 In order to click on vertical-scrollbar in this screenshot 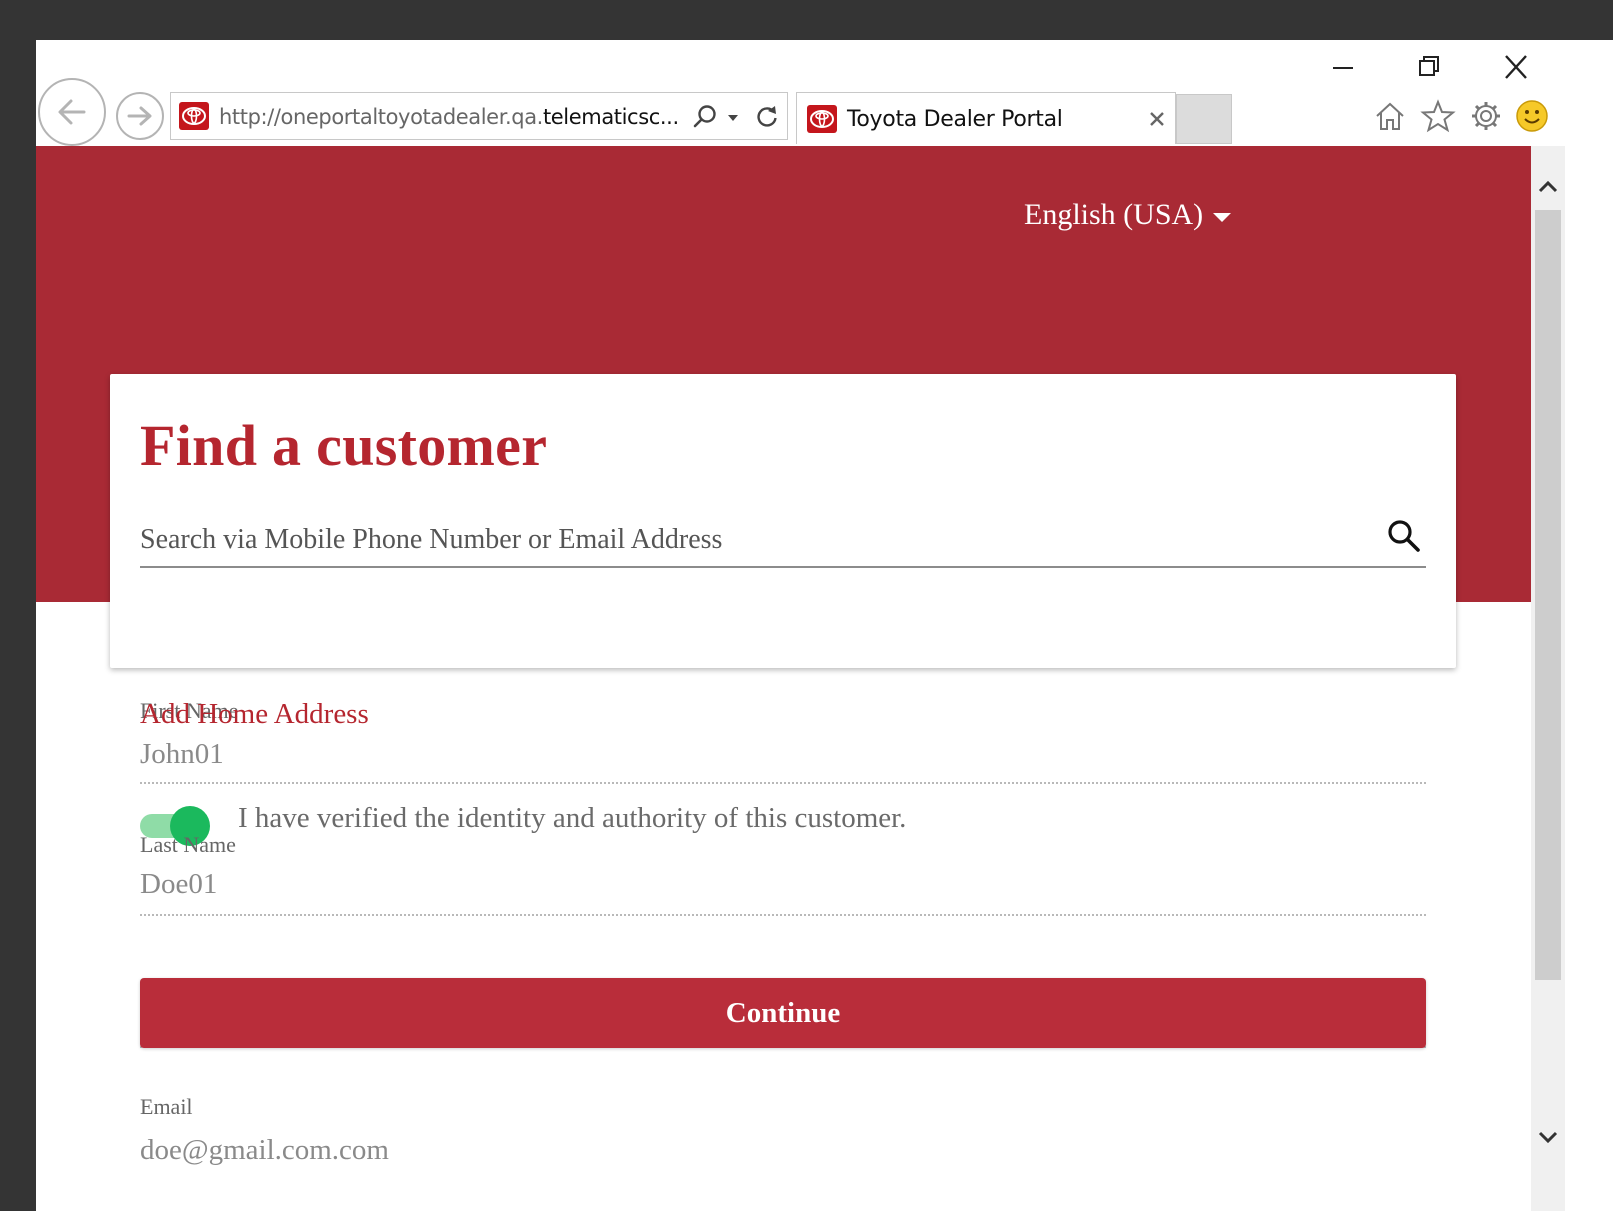, I will do `click(1548, 678)`.